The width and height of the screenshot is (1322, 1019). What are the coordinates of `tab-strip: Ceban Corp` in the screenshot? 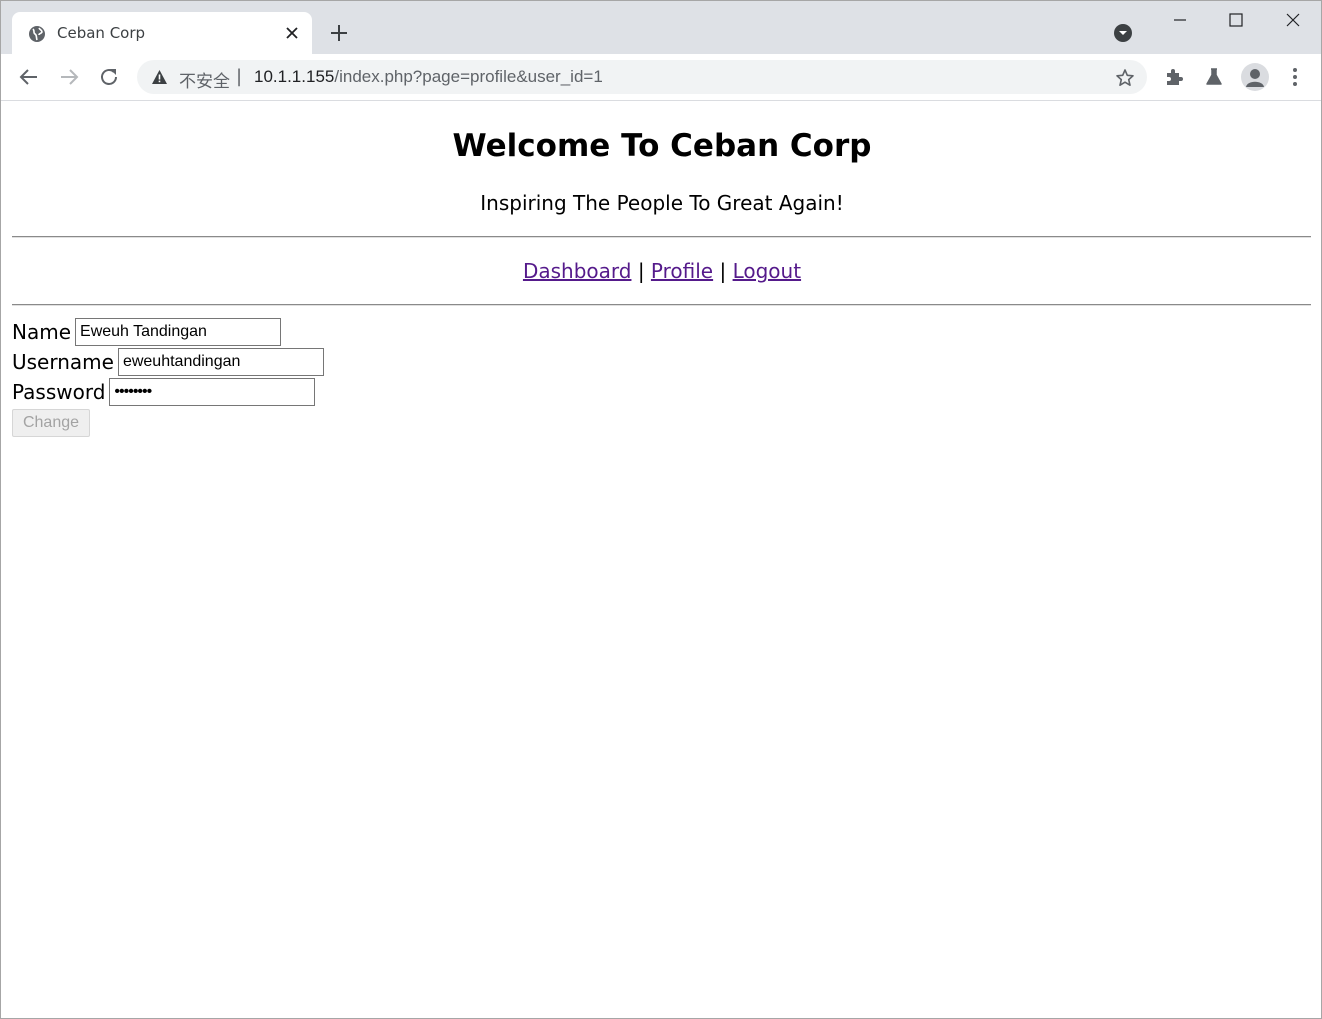 It's located at (661, 27).